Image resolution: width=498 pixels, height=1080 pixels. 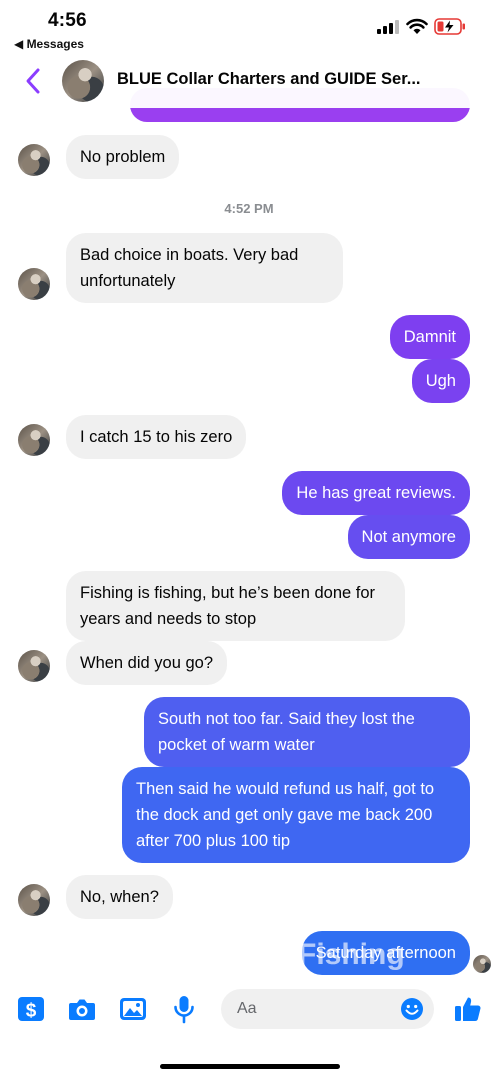 What do you see at coordinates (327, 1009) in the screenshot?
I see `message-input: Aa` at bounding box center [327, 1009].